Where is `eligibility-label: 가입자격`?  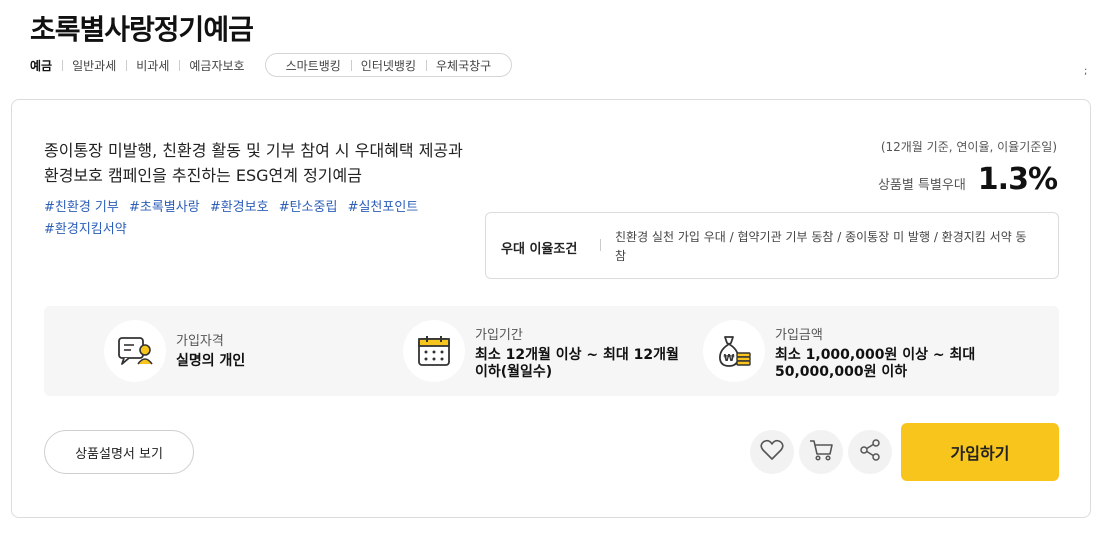 eligibility-label: 가입자격 is located at coordinates (200, 341).